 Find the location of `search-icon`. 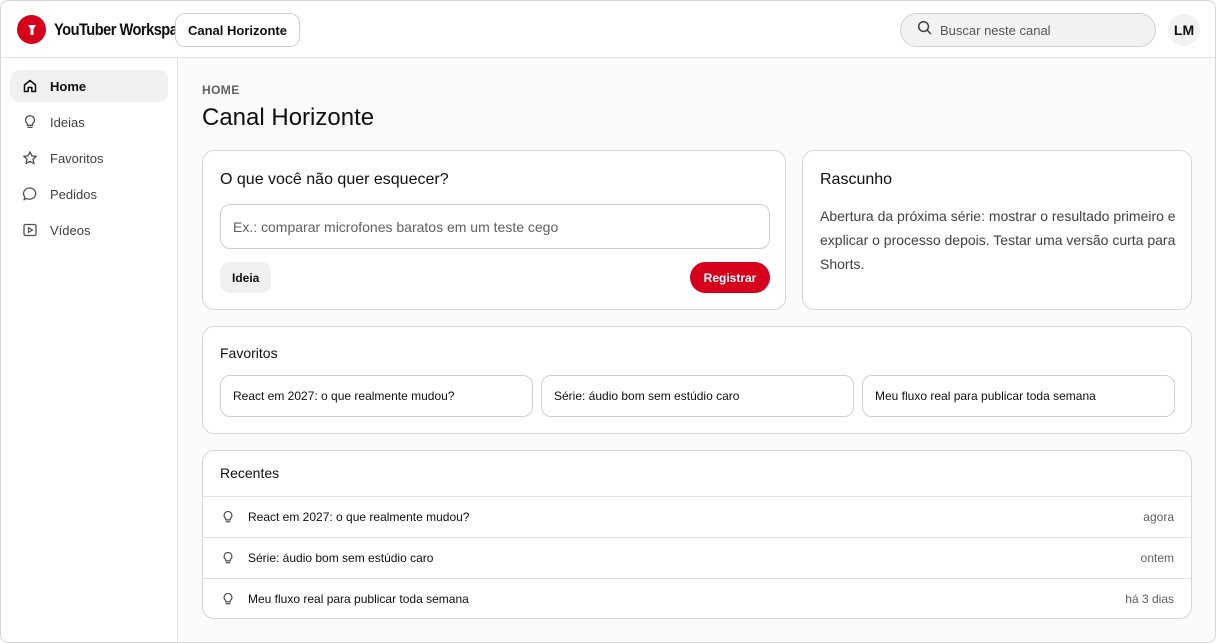

search-icon is located at coordinates (924, 30).